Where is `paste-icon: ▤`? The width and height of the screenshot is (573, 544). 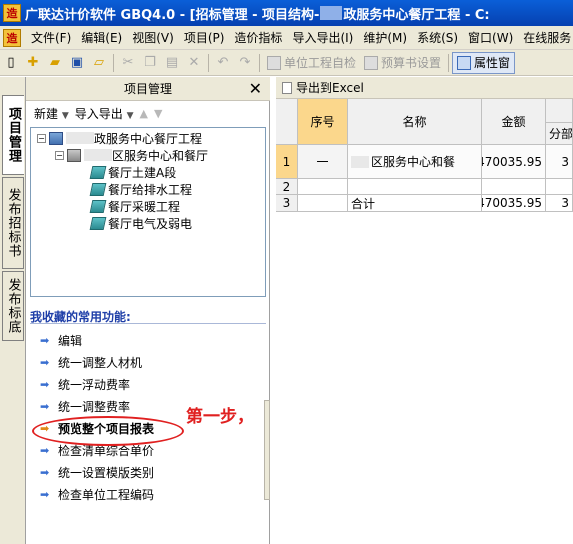
paste-icon: ▤ is located at coordinates (172, 63).